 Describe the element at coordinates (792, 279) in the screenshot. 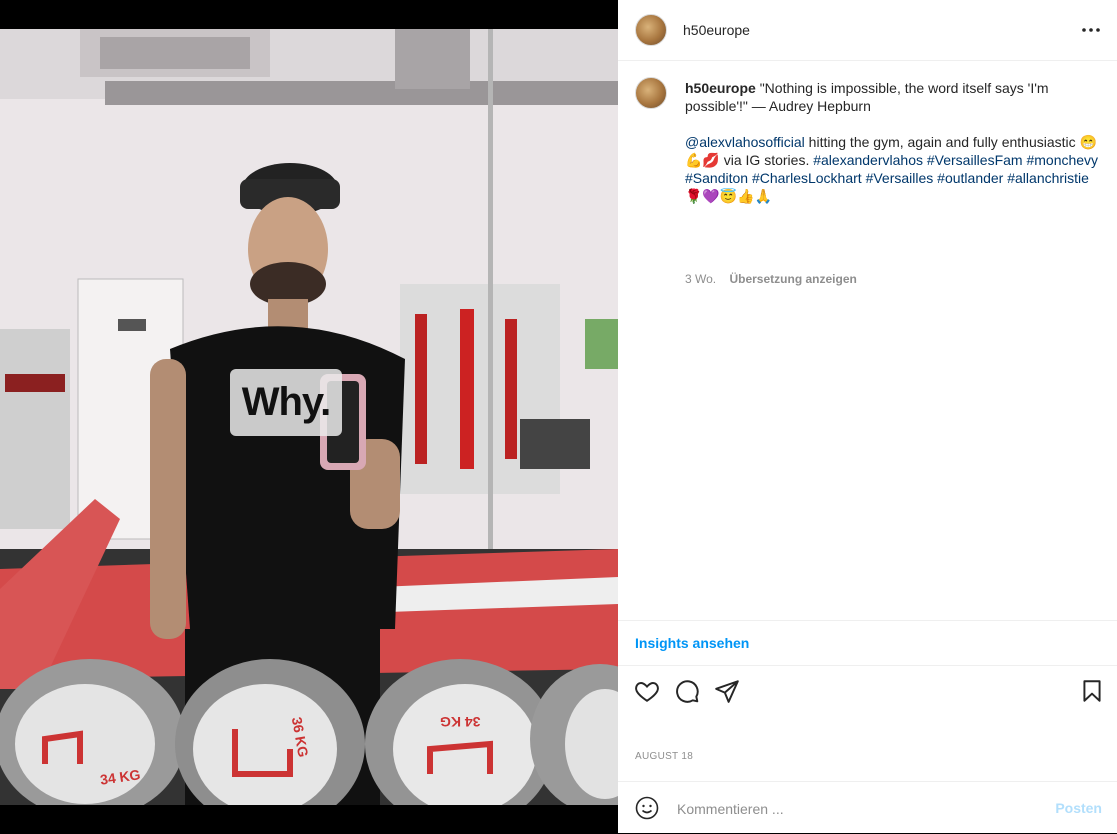

I see `translate-button: Übersetzung anzeigen` at that location.